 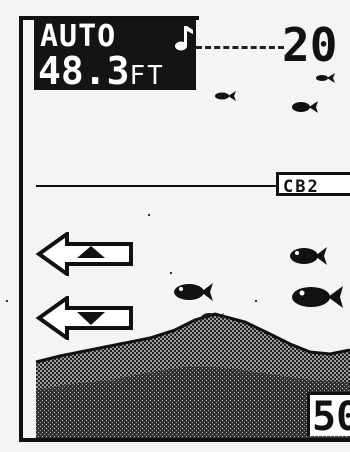 I want to click on depth-readout: 48.3FT, so click(x=101, y=73).